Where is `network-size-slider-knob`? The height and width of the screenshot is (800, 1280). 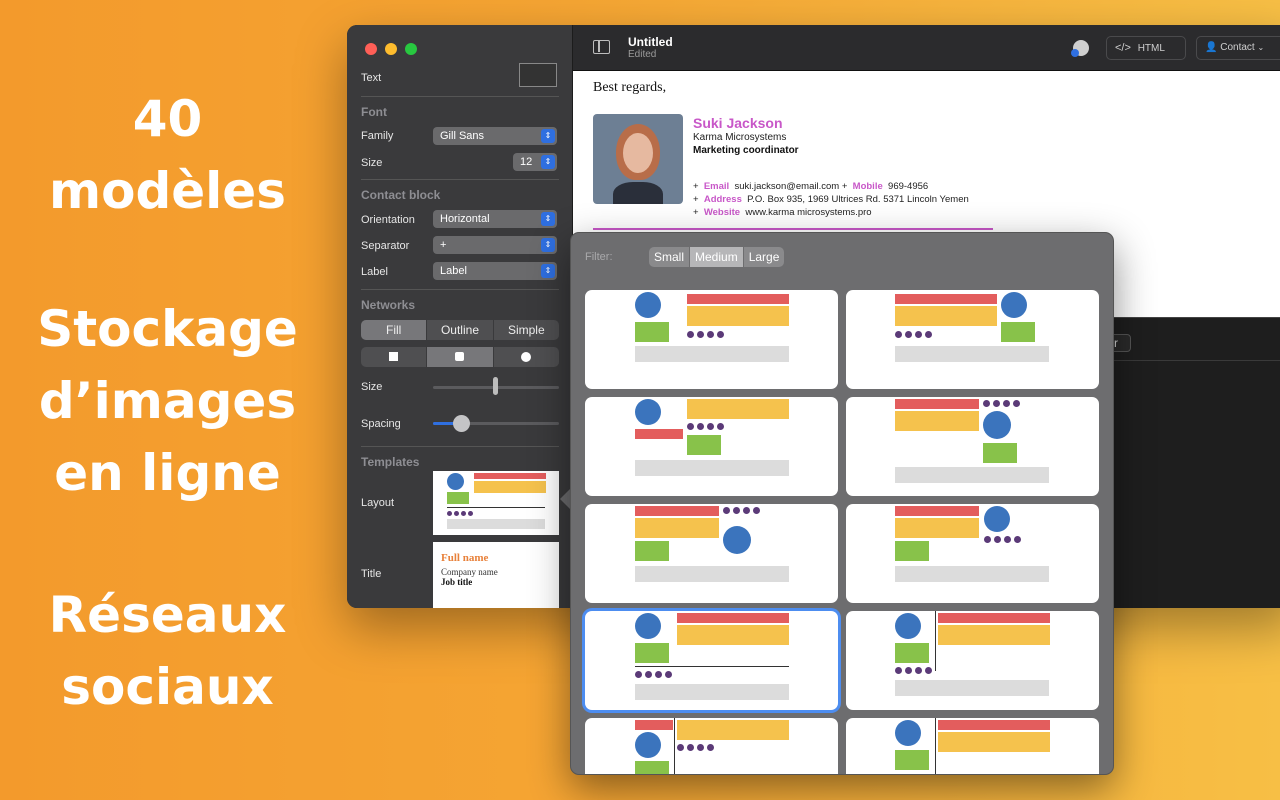 network-size-slider-knob is located at coordinates (495, 386).